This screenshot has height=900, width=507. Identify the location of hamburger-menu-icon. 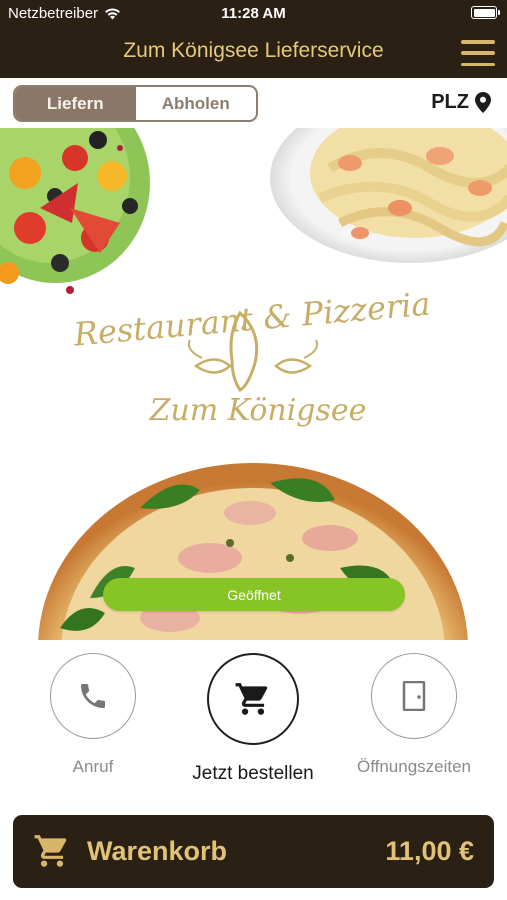
(478, 53).